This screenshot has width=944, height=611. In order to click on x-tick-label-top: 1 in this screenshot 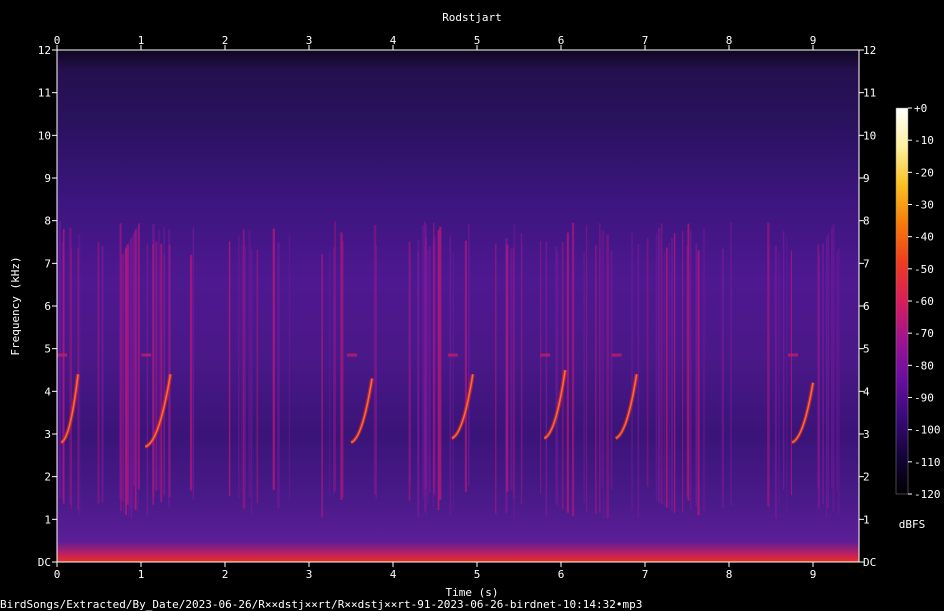, I will do `click(141, 40)`.